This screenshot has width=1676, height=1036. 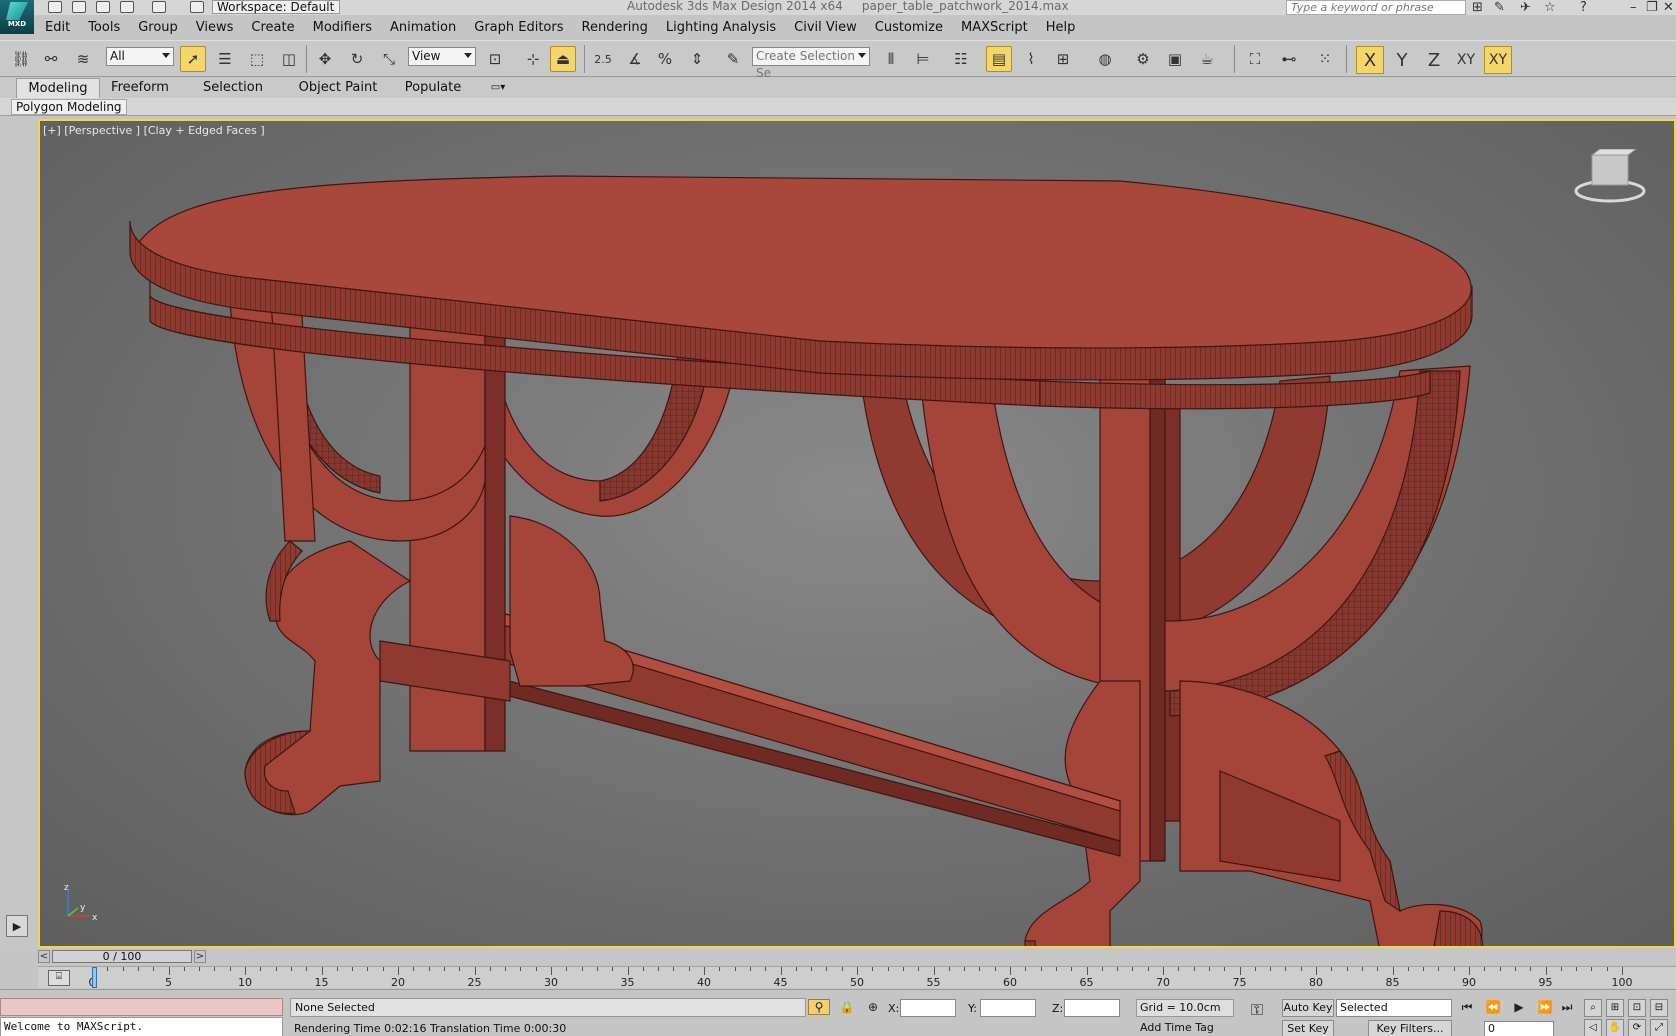 I want to click on menu-tools: Tools, so click(x=104, y=28).